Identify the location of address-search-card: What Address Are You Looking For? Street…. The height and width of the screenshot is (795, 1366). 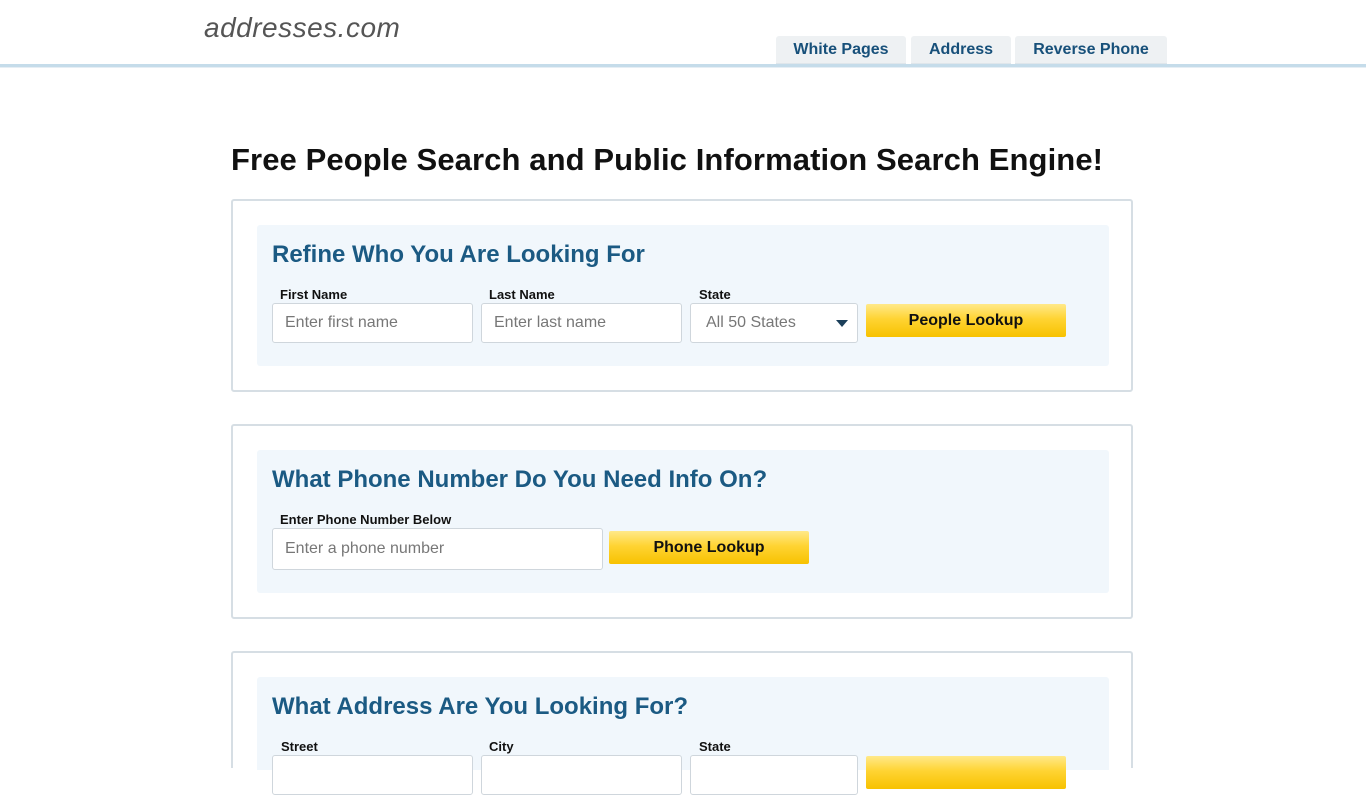
(682, 723).